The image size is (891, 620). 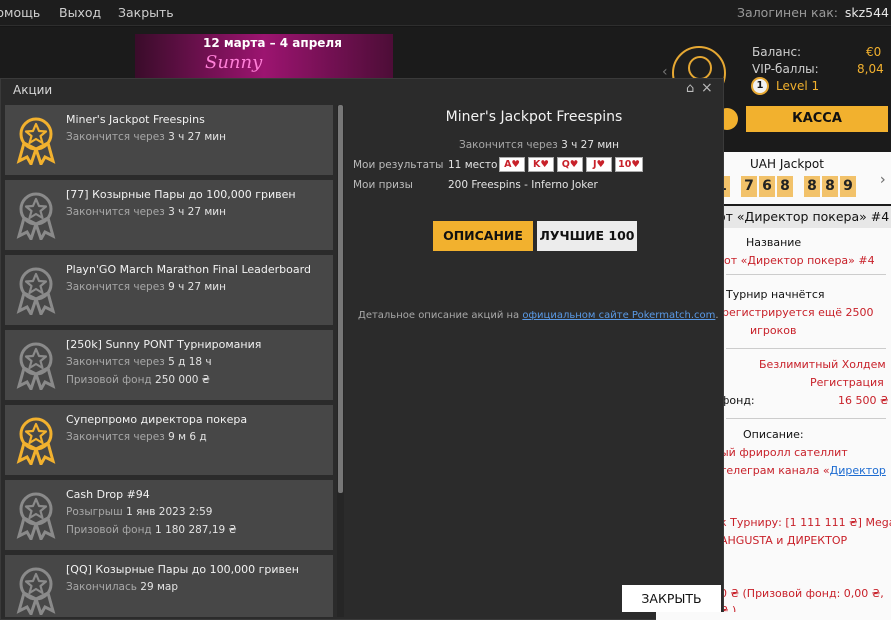 I want to click on home-icon: ⌂, so click(x=690, y=88).